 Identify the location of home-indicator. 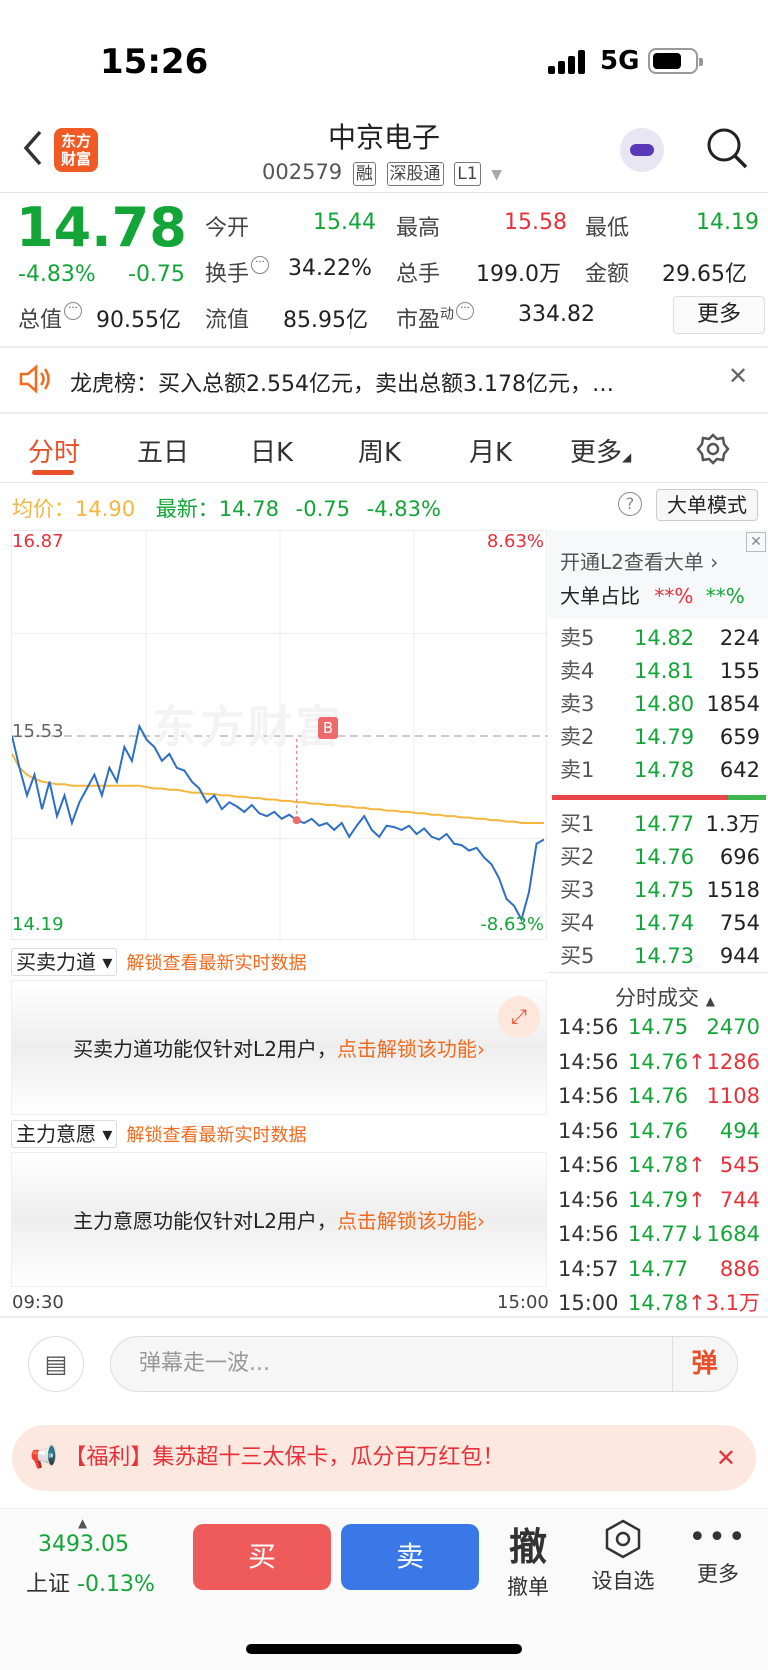
(384, 1649).